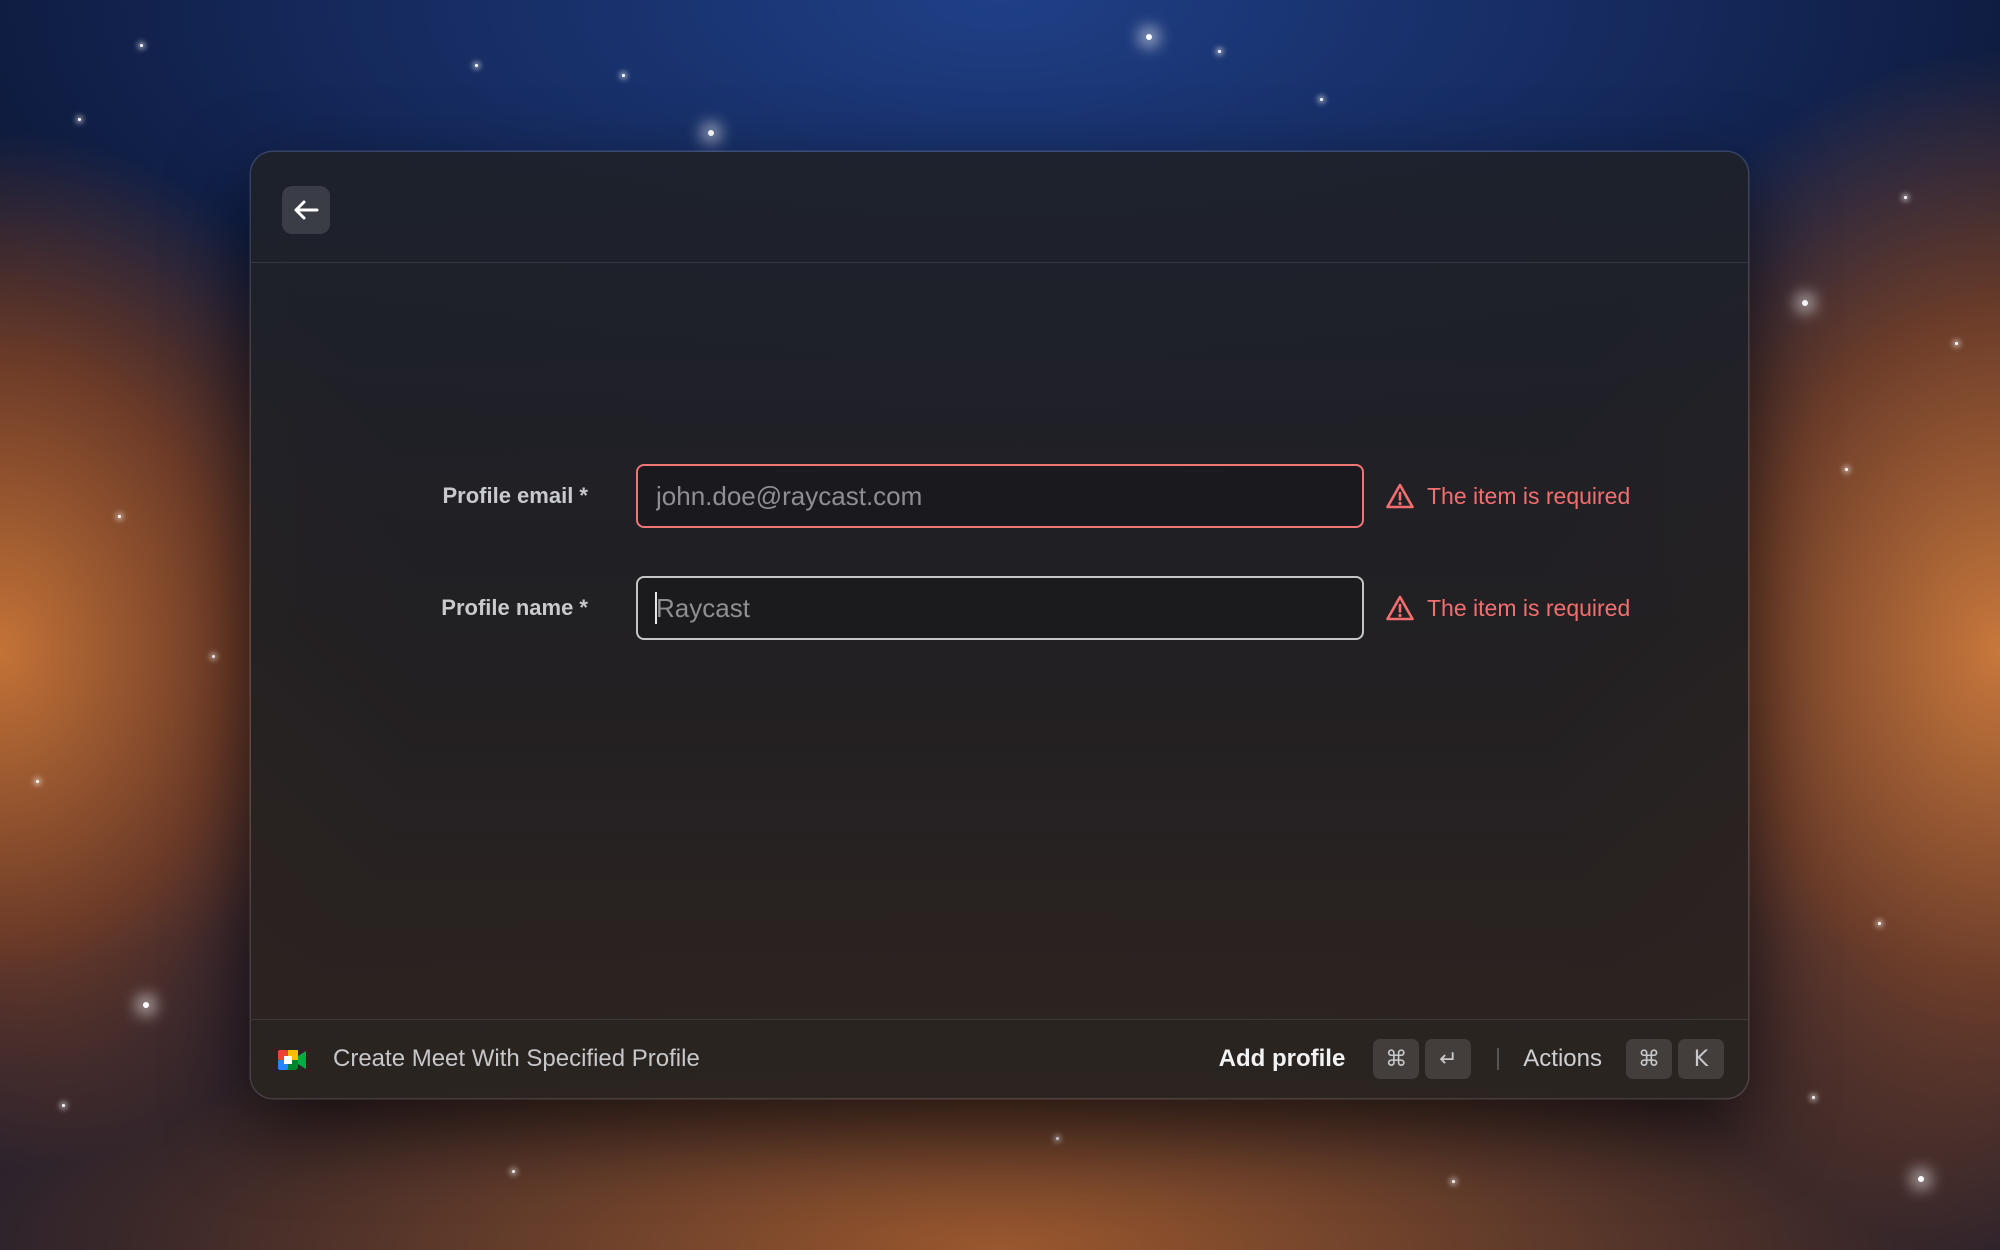 The image size is (2000, 1250). Describe the element at coordinates (1701, 1059) in the screenshot. I see `k-key-icon: K` at that location.